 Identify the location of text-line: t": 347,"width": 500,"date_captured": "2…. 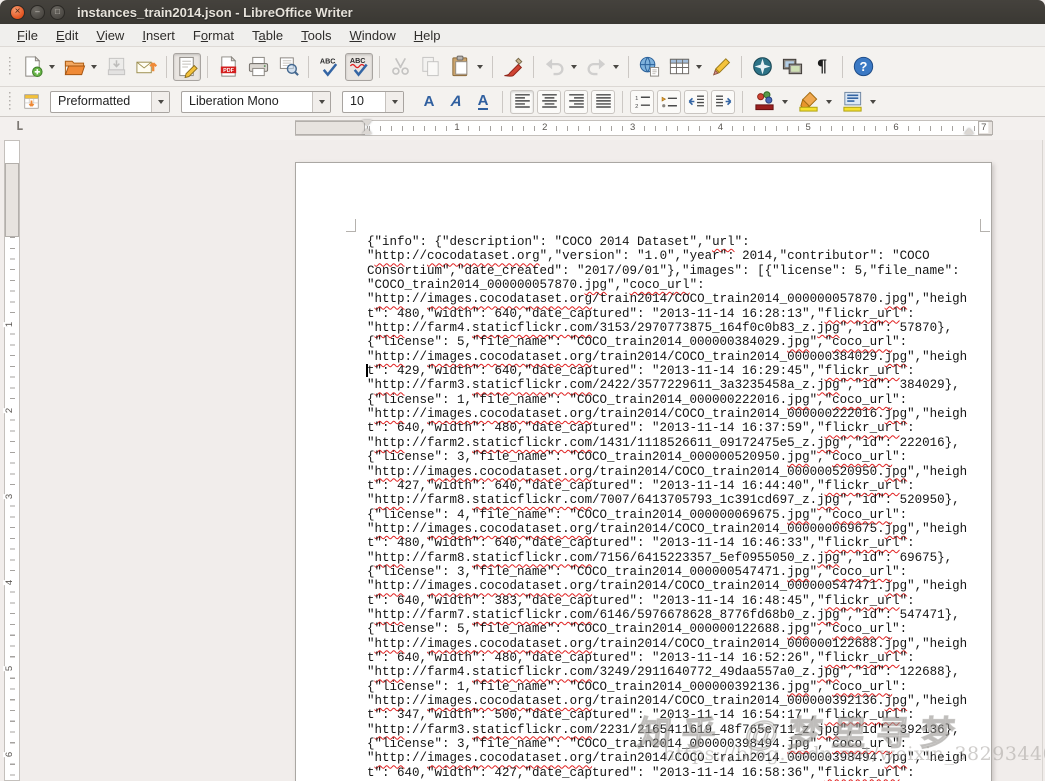
(671, 715).